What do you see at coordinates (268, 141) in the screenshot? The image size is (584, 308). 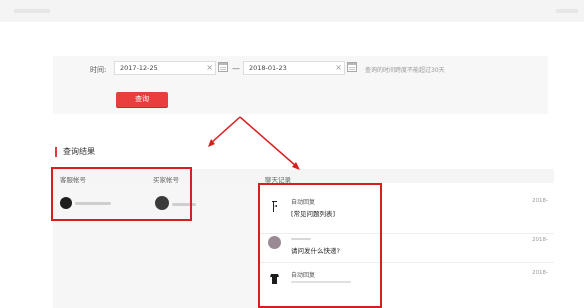 I see `arrow-right` at bounding box center [268, 141].